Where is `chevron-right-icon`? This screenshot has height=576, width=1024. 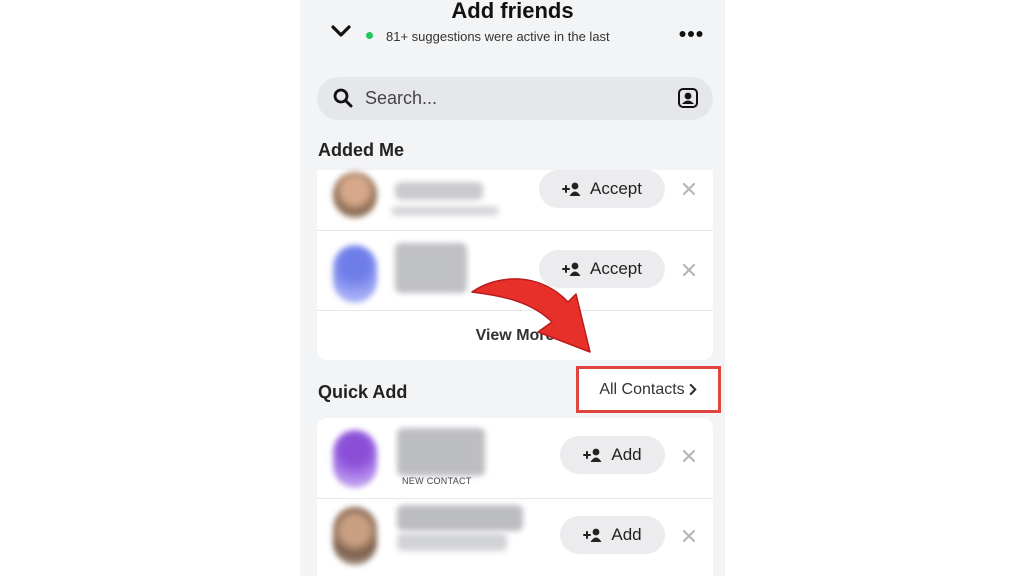
chevron-right-icon is located at coordinates (693, 389).